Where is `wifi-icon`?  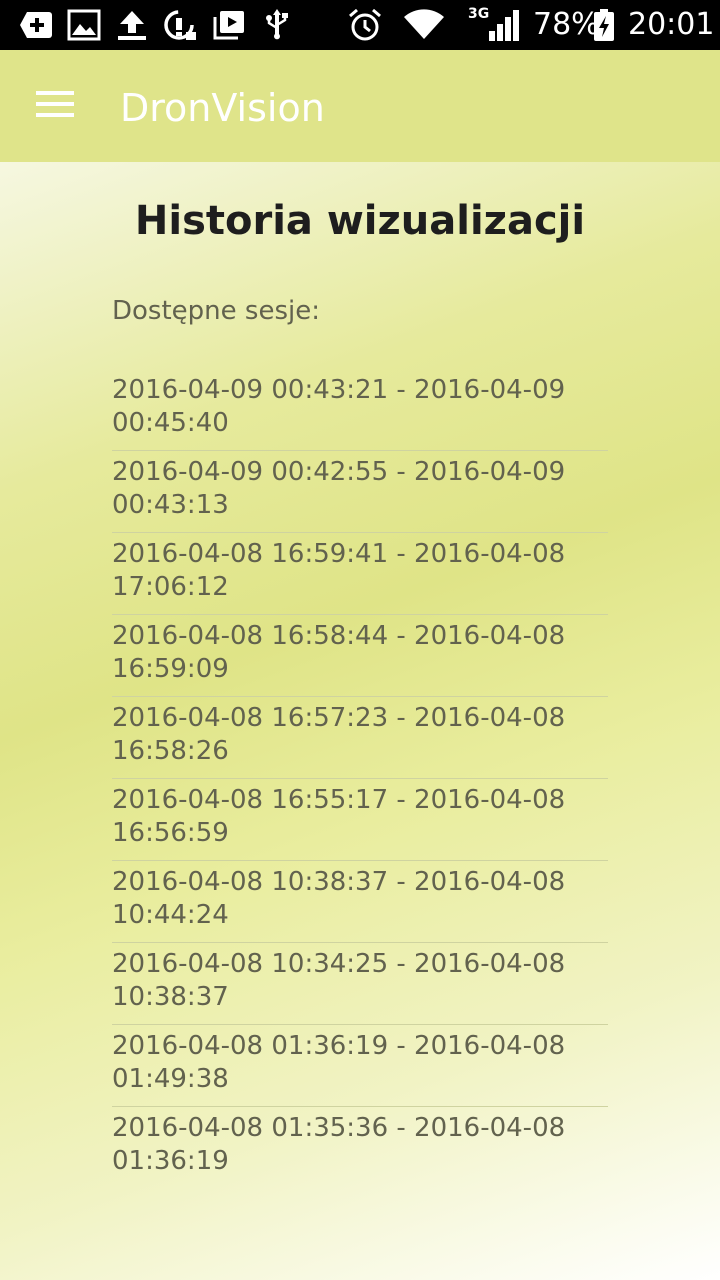 wifi-icon is located at coordinates (424, 25).